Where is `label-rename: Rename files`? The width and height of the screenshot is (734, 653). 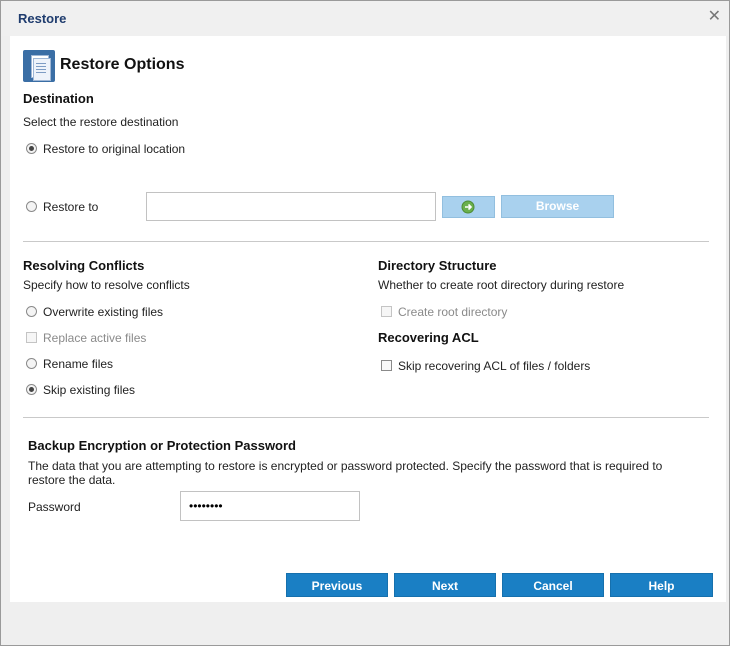
label-rename: Rename files is located at coordinates (78, 364).